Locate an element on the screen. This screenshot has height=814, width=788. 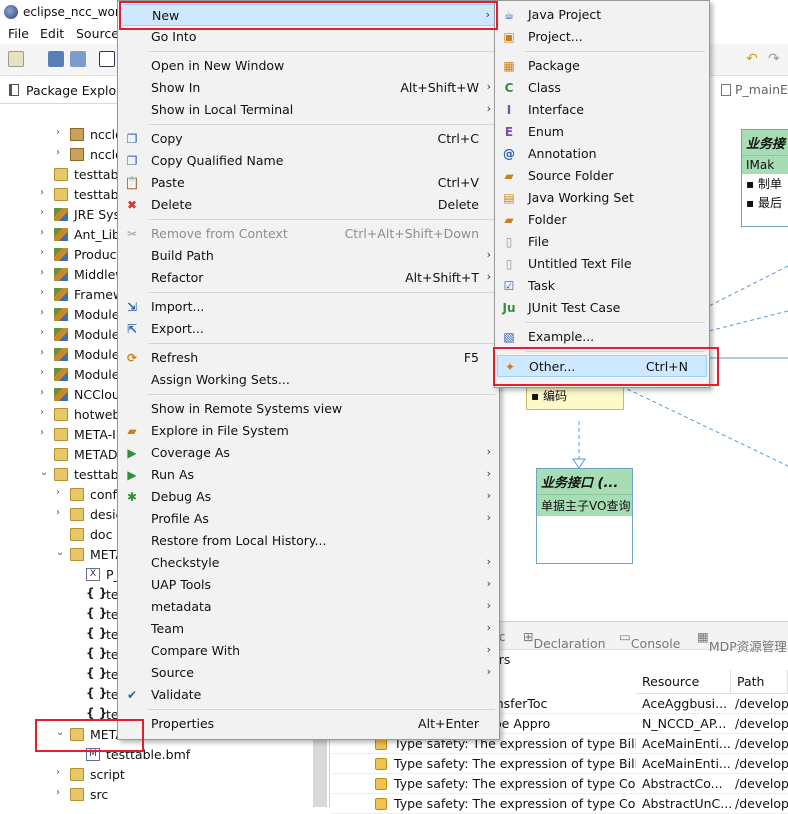
menu-item-metadata: metadata › is located at coordinates (308, 607).